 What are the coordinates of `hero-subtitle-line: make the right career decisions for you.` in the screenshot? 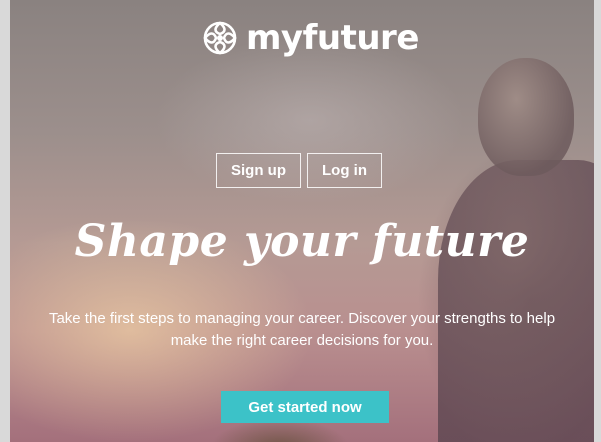 It's located at (302, 340).